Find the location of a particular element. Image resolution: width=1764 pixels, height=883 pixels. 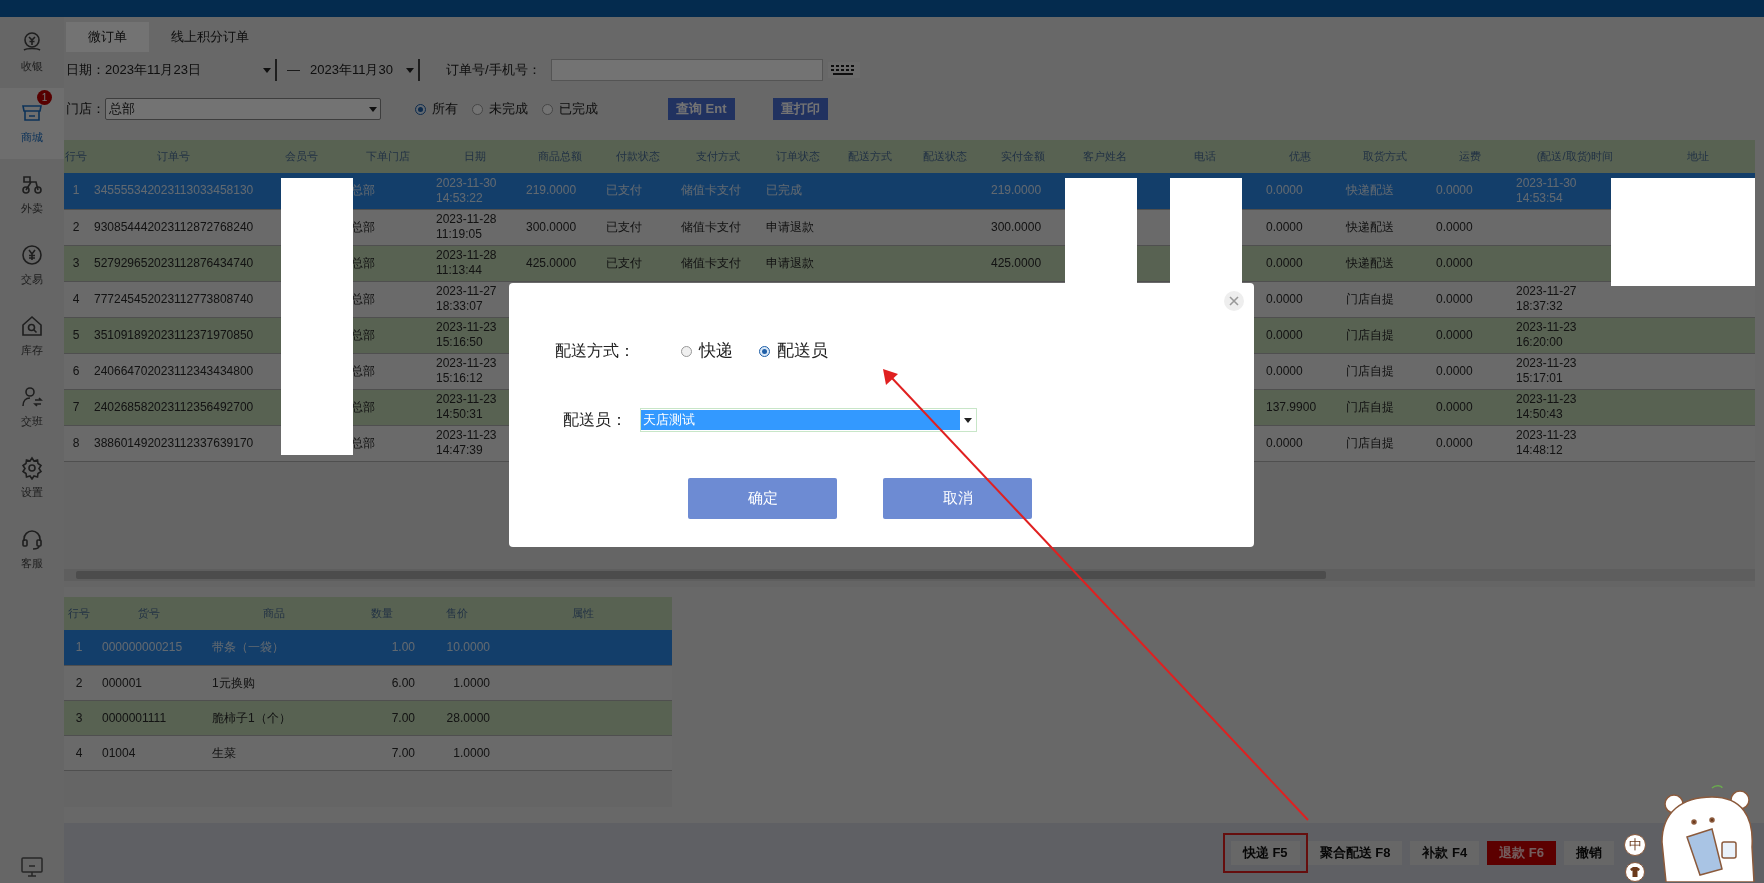

table-cell: 5 is located at coordinates (76, 334).